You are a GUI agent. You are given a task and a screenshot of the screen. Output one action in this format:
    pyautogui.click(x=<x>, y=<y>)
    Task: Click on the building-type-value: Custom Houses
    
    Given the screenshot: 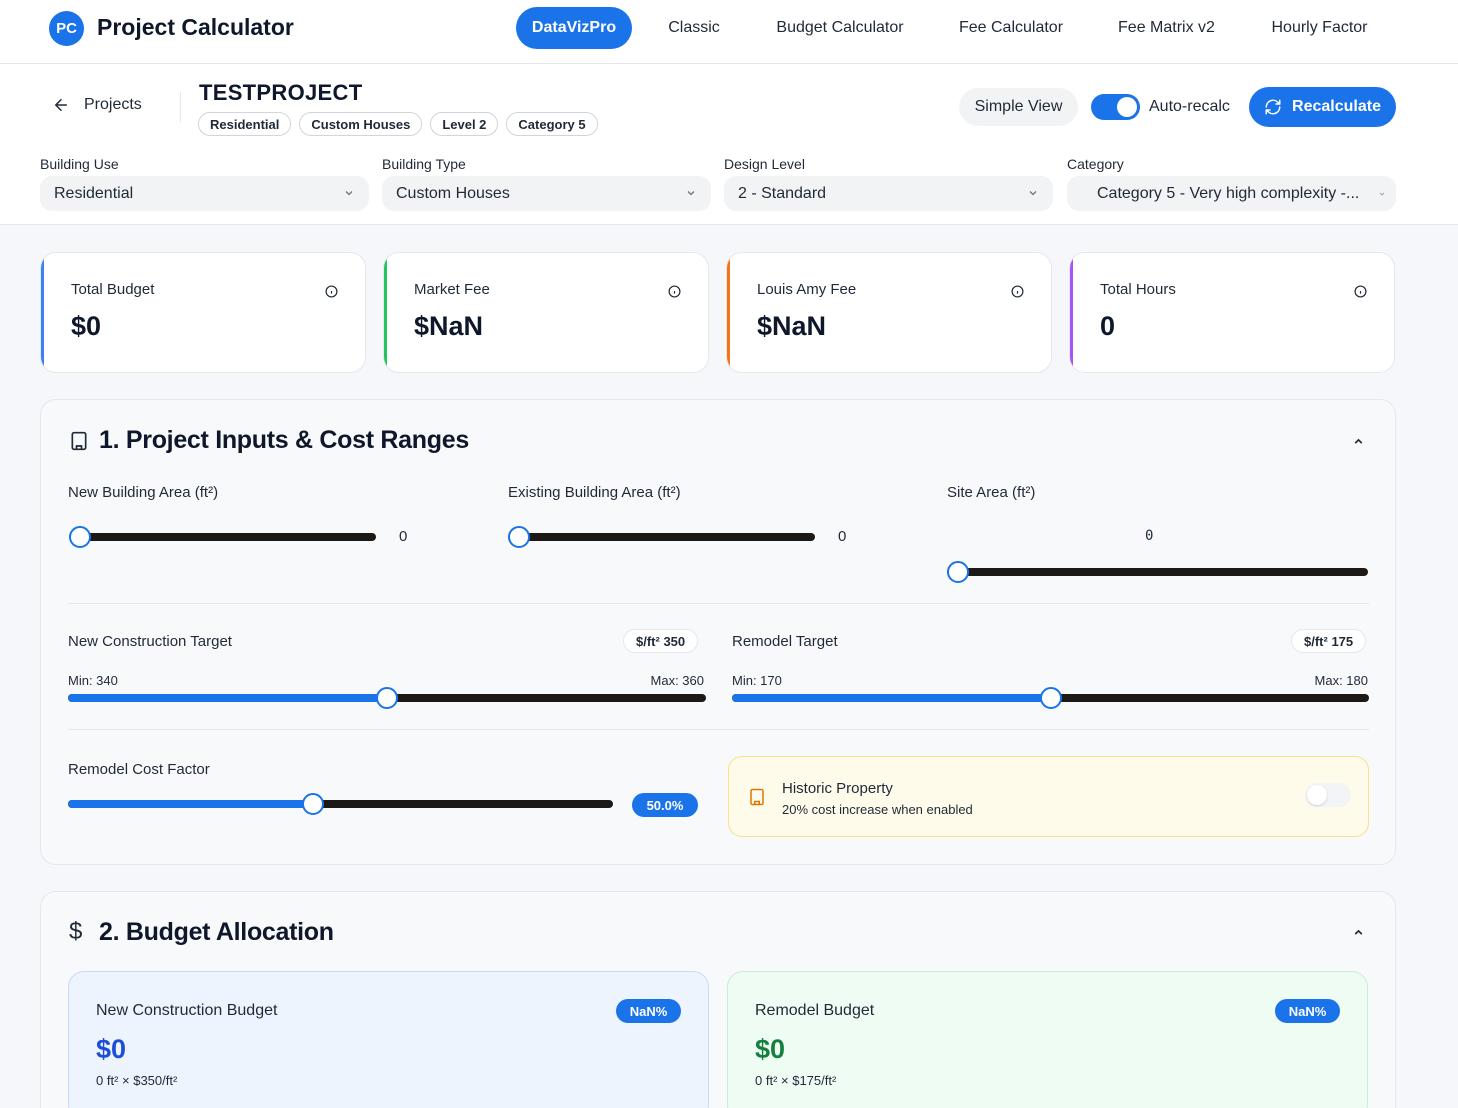 What is the action you would take?
    pyautogui.click(x=453, y=193)
    